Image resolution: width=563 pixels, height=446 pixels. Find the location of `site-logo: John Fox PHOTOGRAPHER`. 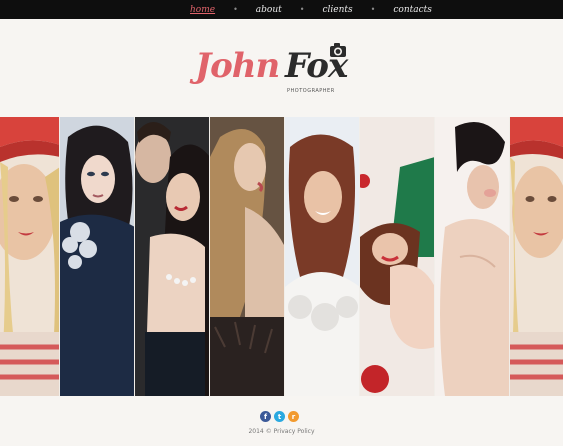

site-logo: John Fox PHOTOGRAPHER is located at coordinates (280, 71).